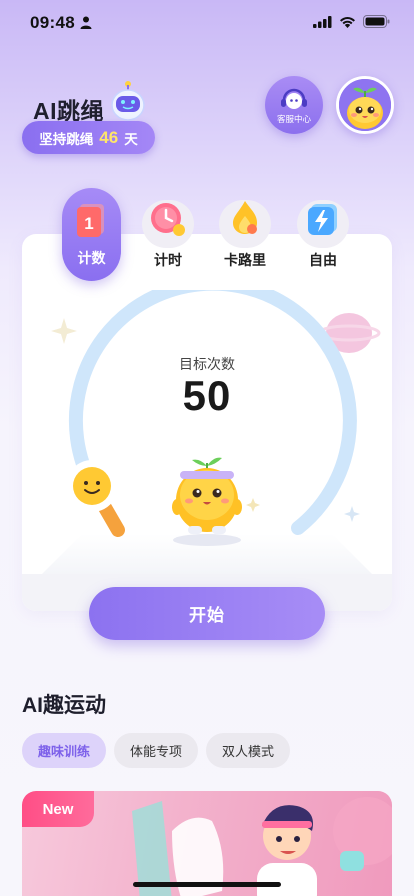 The width and height of the screenshot is (414, 896). Describe the element at coordinates (131, 139) in the screenshot. I see `streak-suffix: 天` at that location.